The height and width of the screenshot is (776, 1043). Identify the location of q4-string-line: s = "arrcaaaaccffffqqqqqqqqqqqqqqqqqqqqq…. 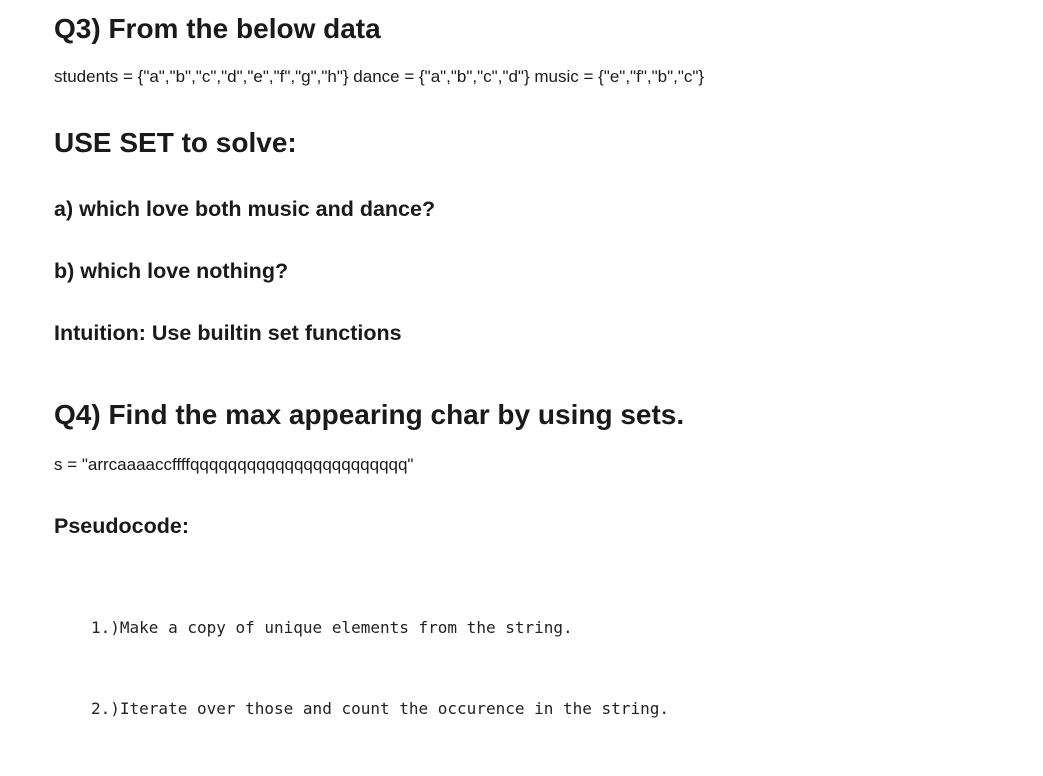
(234, 464).